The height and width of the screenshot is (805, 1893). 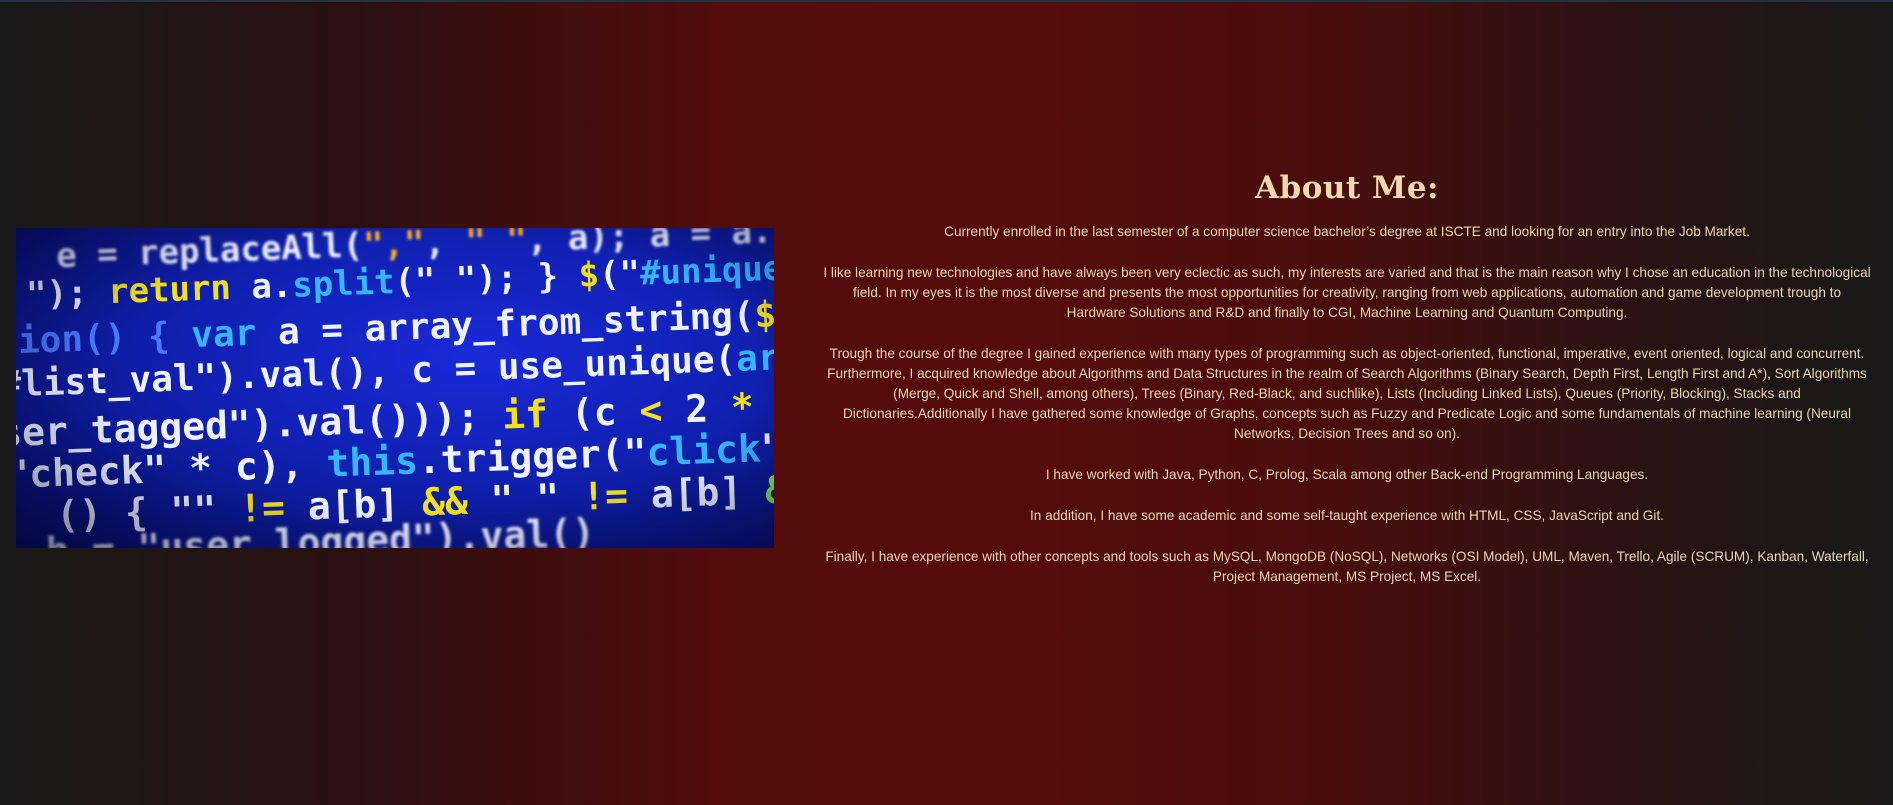 What do you see at coordinates (703, 450) in the screenshot?
I see `code-token: click` at bounding box center [703, 450].